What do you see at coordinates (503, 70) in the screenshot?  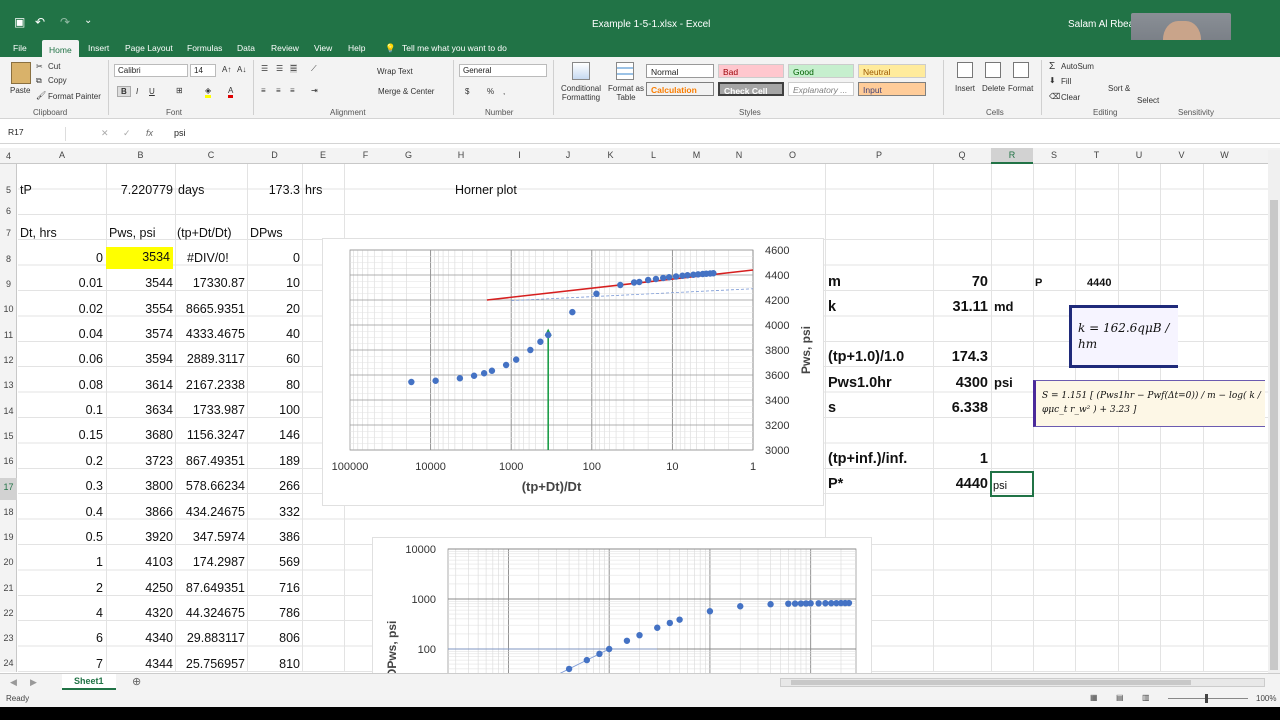 I see `number-format-select: General` at bounding box center [503, 70].